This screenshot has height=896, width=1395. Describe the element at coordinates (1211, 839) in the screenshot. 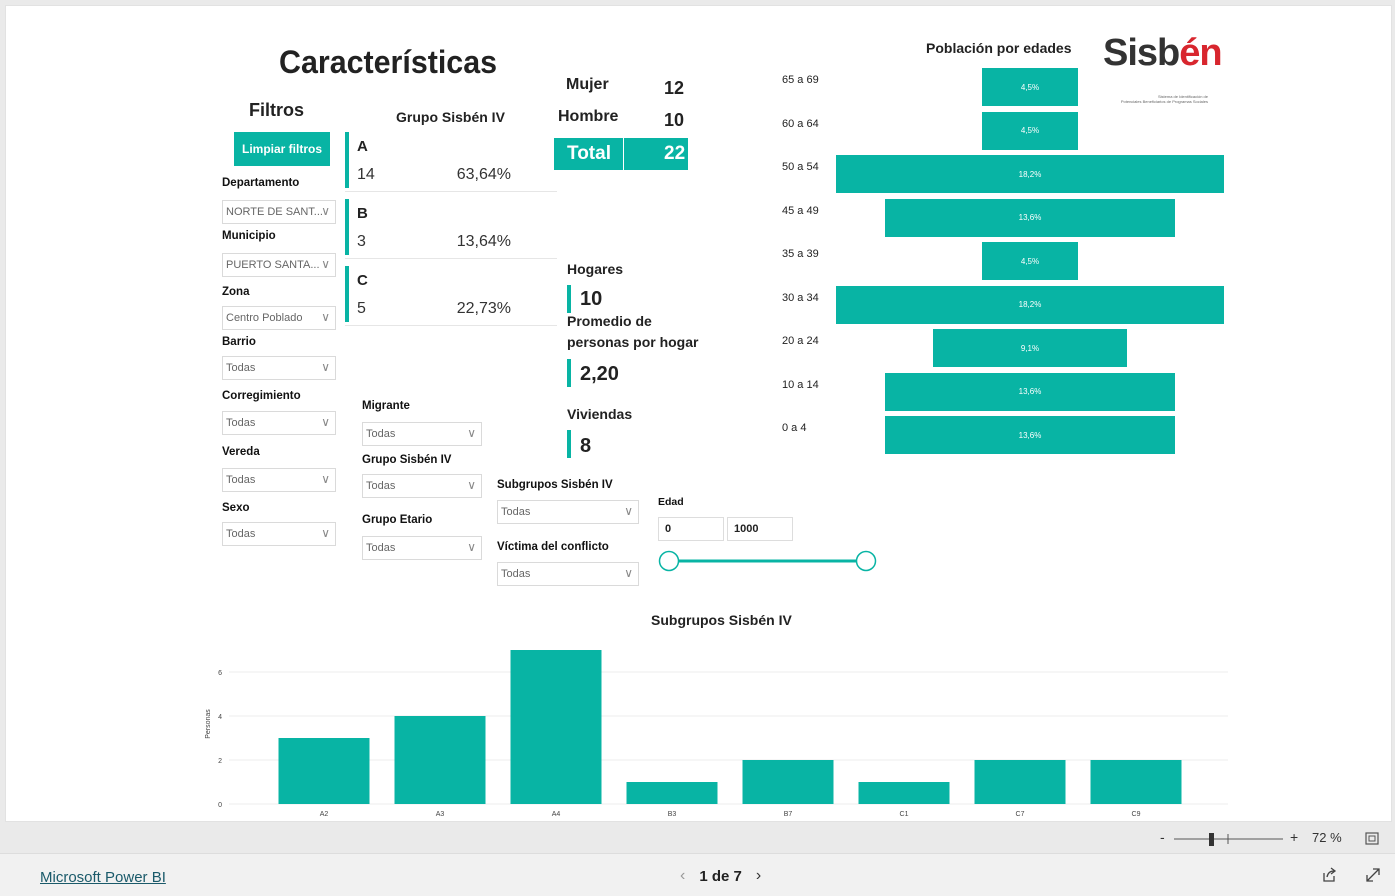

I see `zoom-thumb` at that location.